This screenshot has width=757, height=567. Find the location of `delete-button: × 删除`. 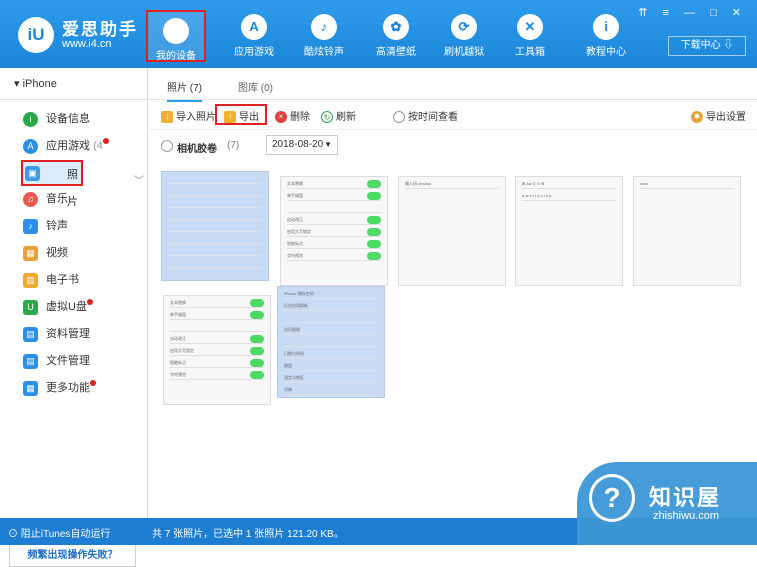

delete-button: × 删除 is located at coordinates (292, 116).